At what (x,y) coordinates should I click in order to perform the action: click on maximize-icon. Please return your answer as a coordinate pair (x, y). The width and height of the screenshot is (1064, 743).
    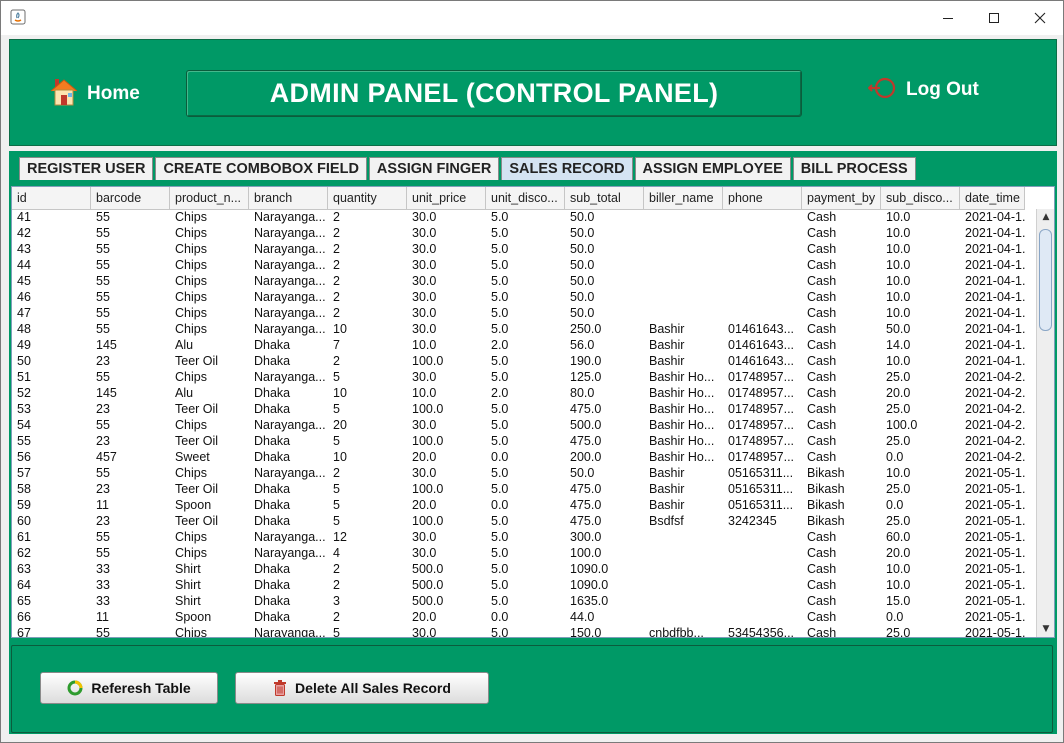
    Looking at the image, I should click on (994, 18).